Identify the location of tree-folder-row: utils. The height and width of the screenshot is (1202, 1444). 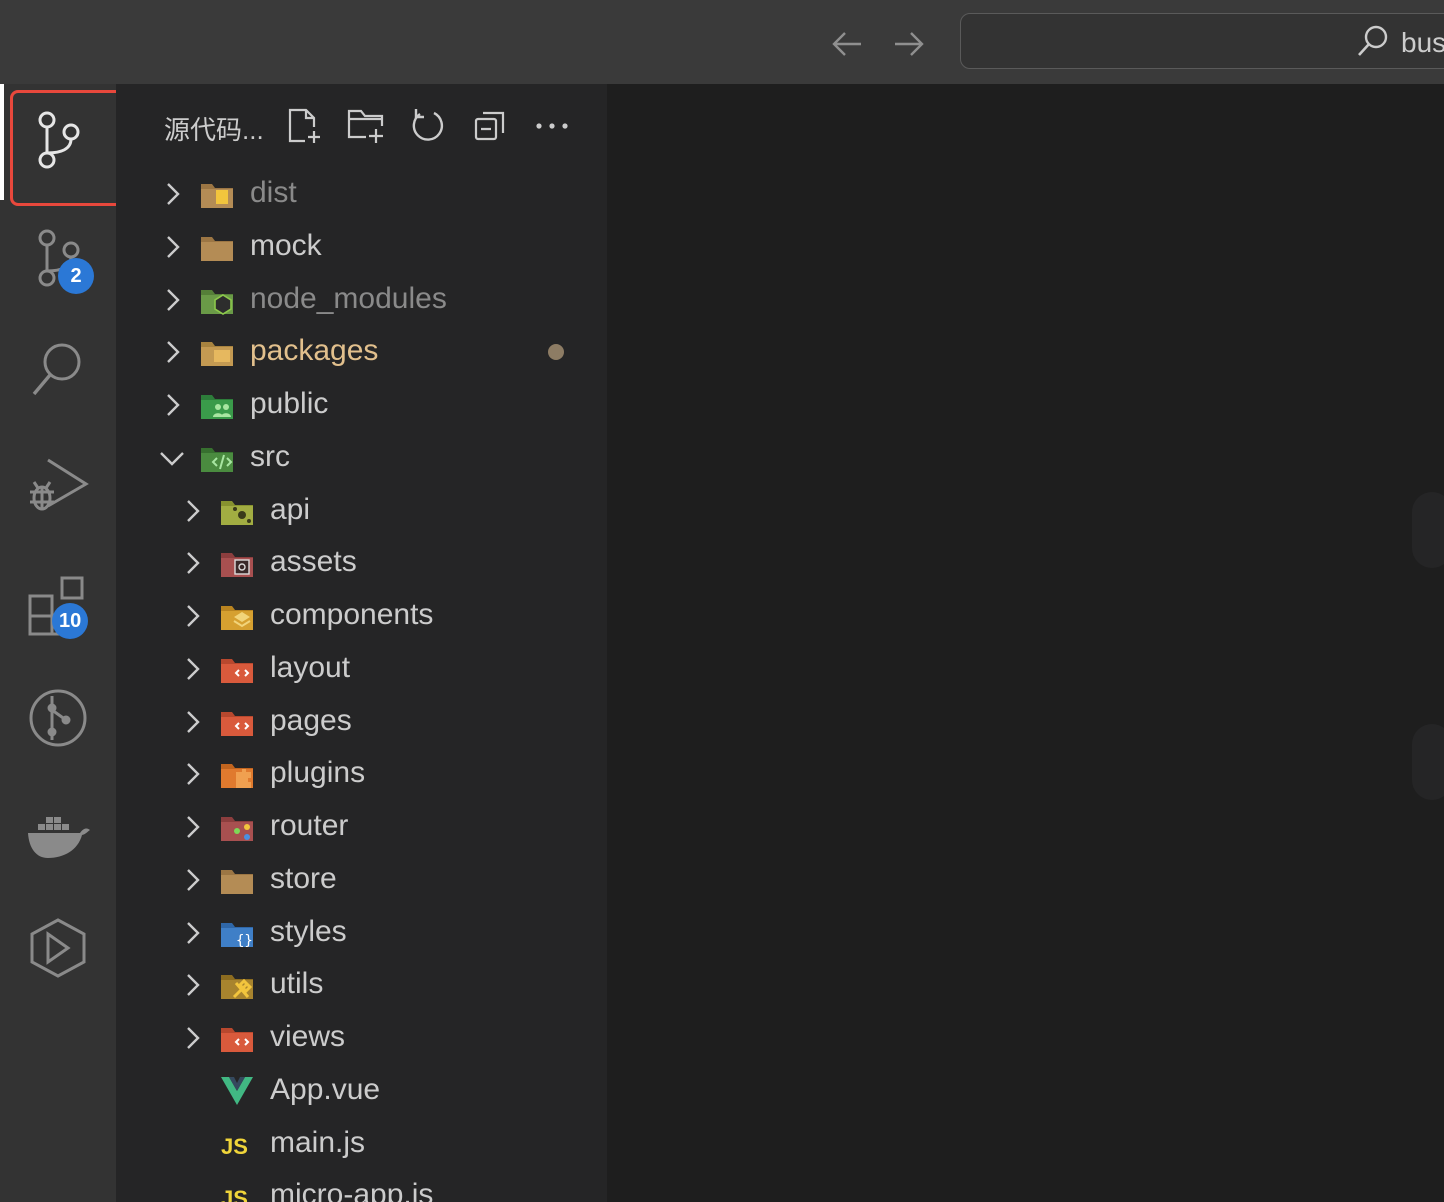
(361, 985).